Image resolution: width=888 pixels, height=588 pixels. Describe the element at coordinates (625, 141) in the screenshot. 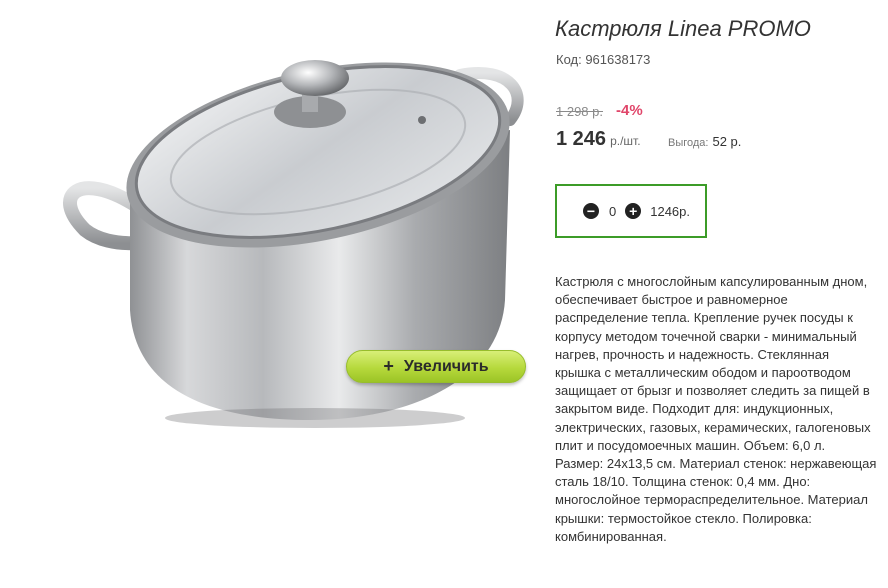

I see `price-unit: р./шт.` at that location.